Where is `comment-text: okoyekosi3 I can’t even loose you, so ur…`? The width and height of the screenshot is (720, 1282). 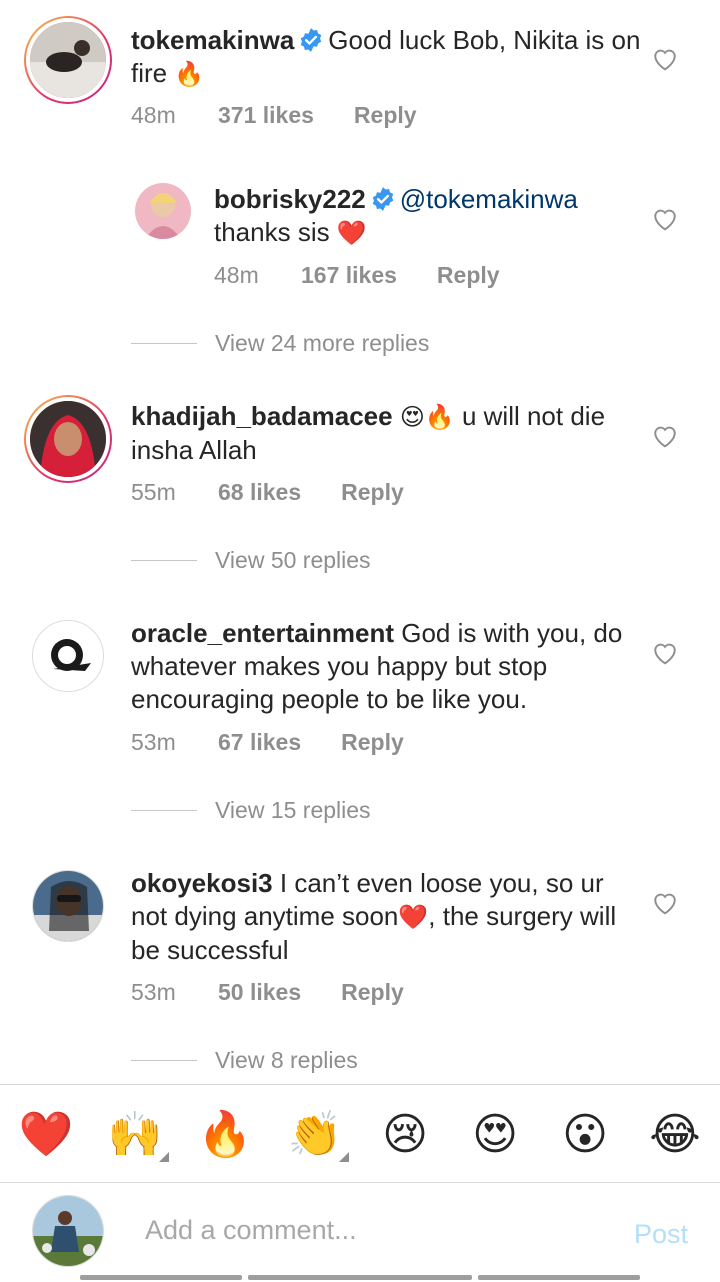
comment-text: okoyekosi3 I can’t even loose you, so ur… is located at coordinates (381, 917).